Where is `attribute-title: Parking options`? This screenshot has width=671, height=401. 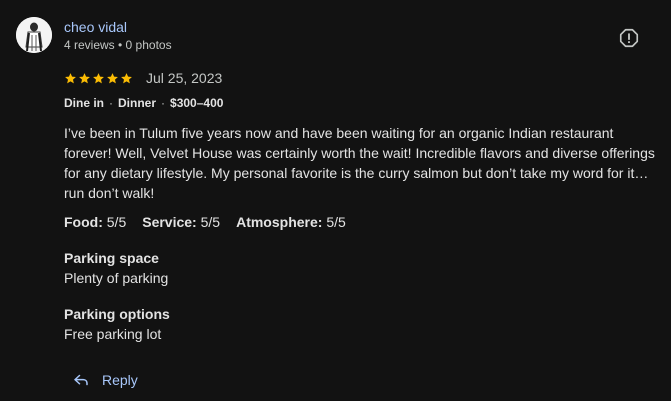
attribute-title: Parking options is located at coordinates (117, 314).